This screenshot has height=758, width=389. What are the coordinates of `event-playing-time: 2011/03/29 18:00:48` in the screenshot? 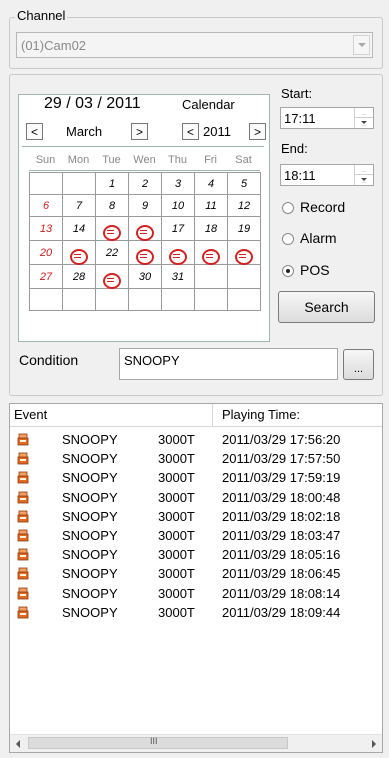 It's located at (281, 497).